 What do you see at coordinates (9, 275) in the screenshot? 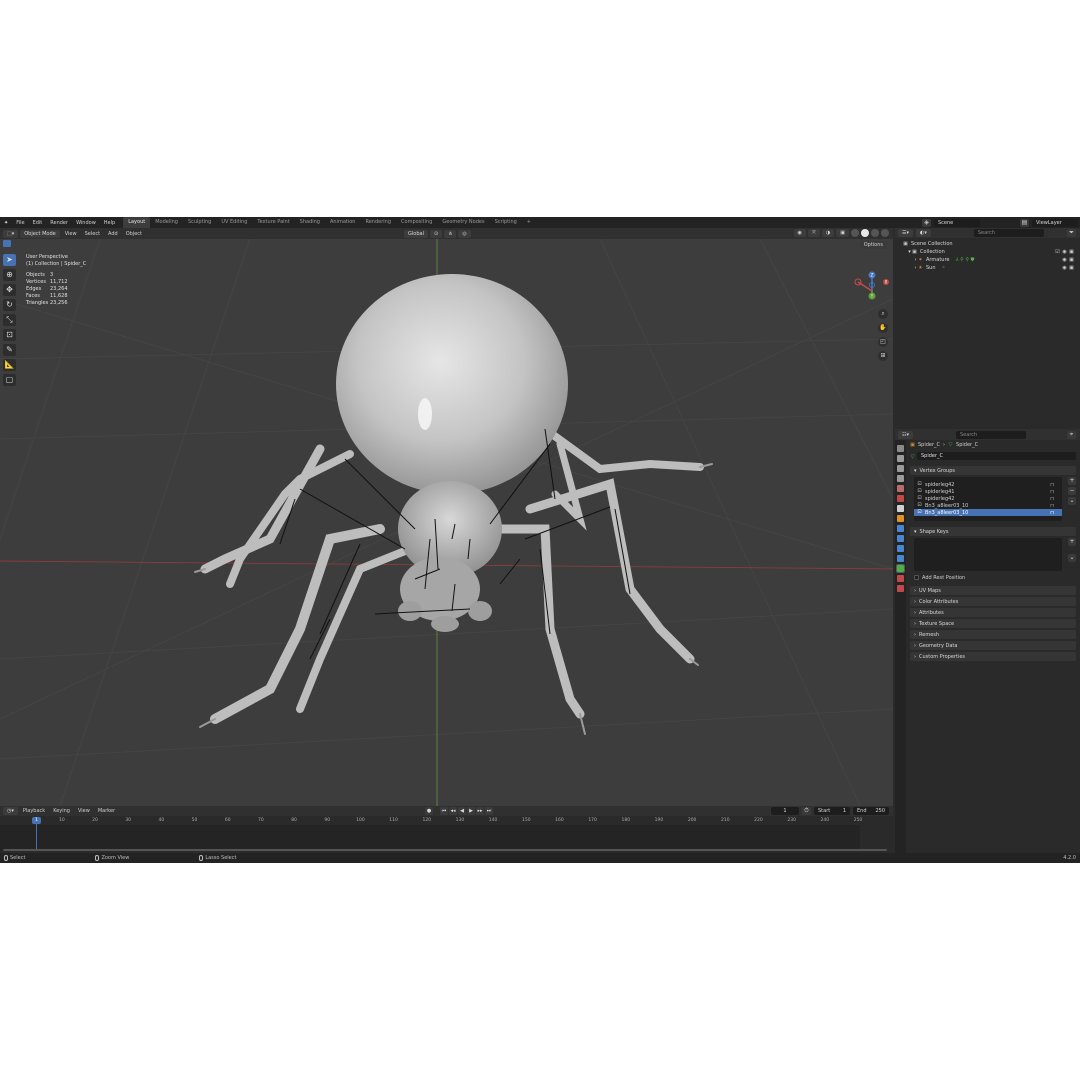
I see `cursor-tool-icon: ⊕` at bounding box center [9, 275].